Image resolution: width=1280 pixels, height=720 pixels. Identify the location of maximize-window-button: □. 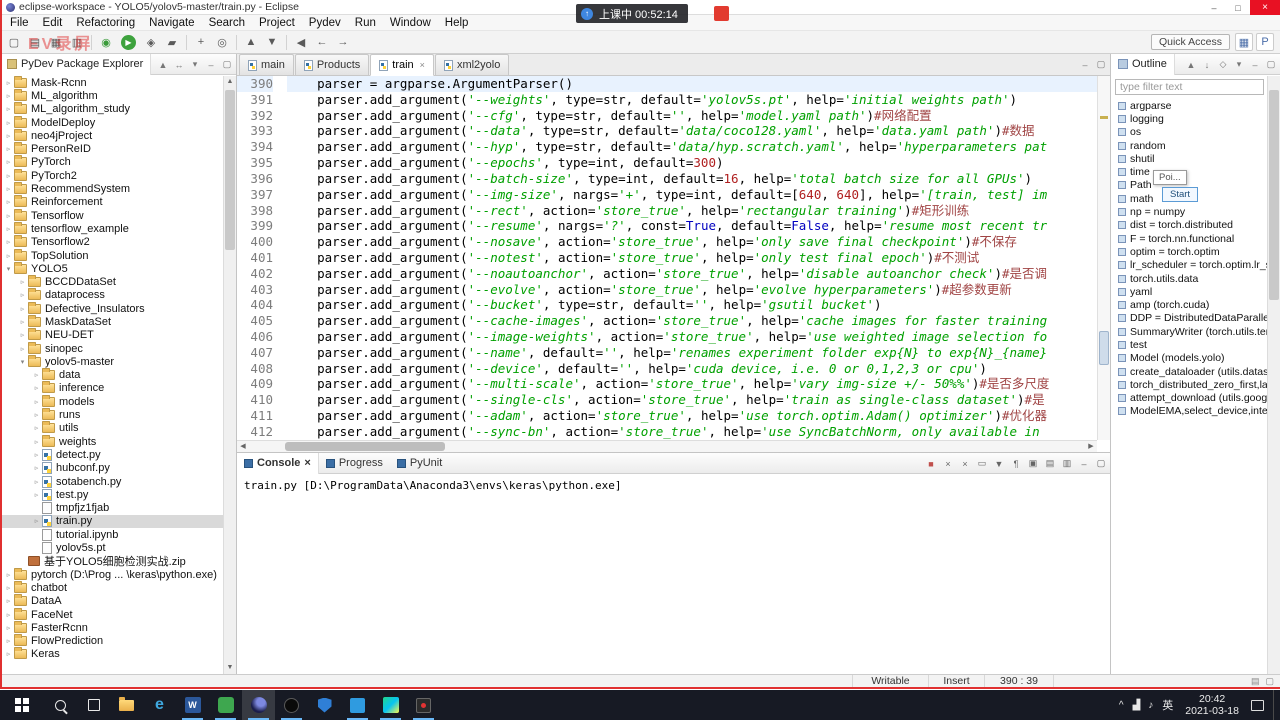
(1238, 7).